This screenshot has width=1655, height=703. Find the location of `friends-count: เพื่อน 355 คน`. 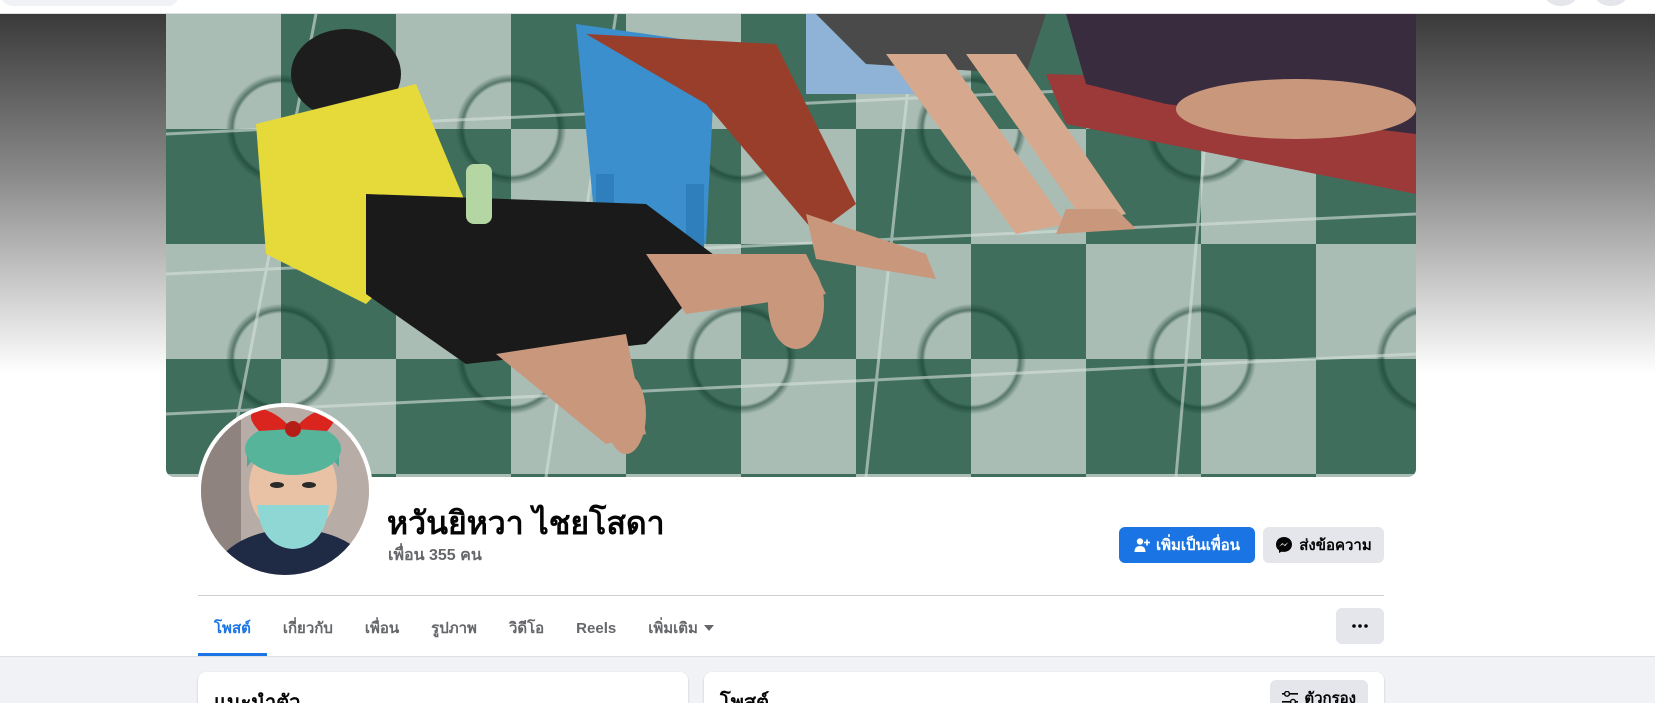

friends-count: เพื่อน 355 คน is located at coordinates (435, 555).